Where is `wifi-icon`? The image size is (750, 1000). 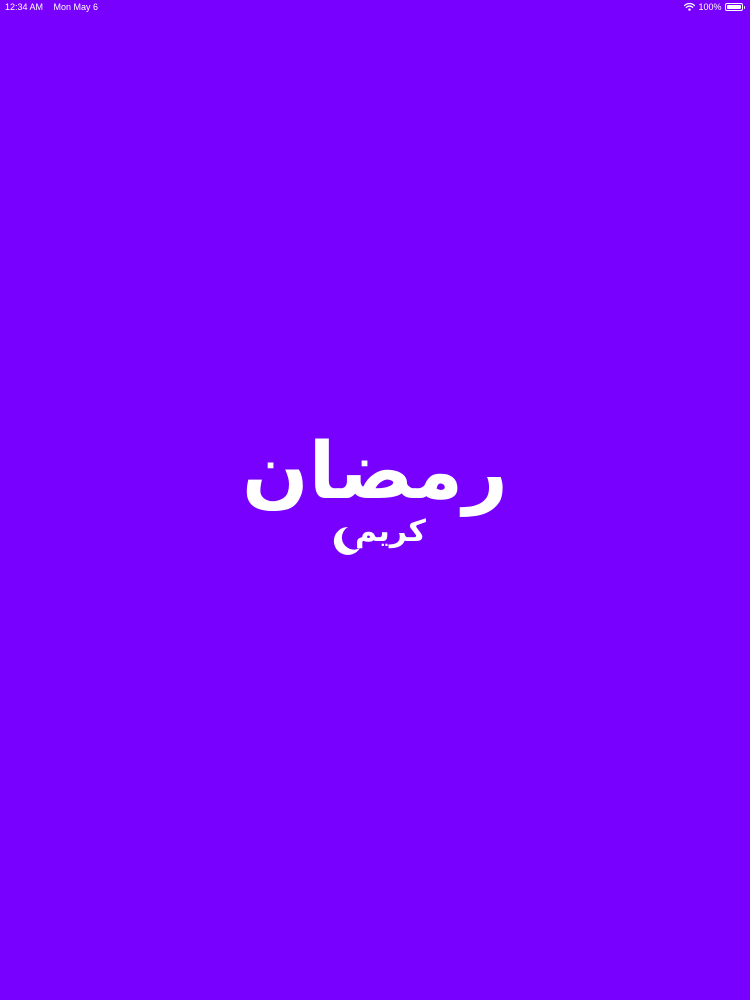 wifi-icon is located at coordinates (690, 7).